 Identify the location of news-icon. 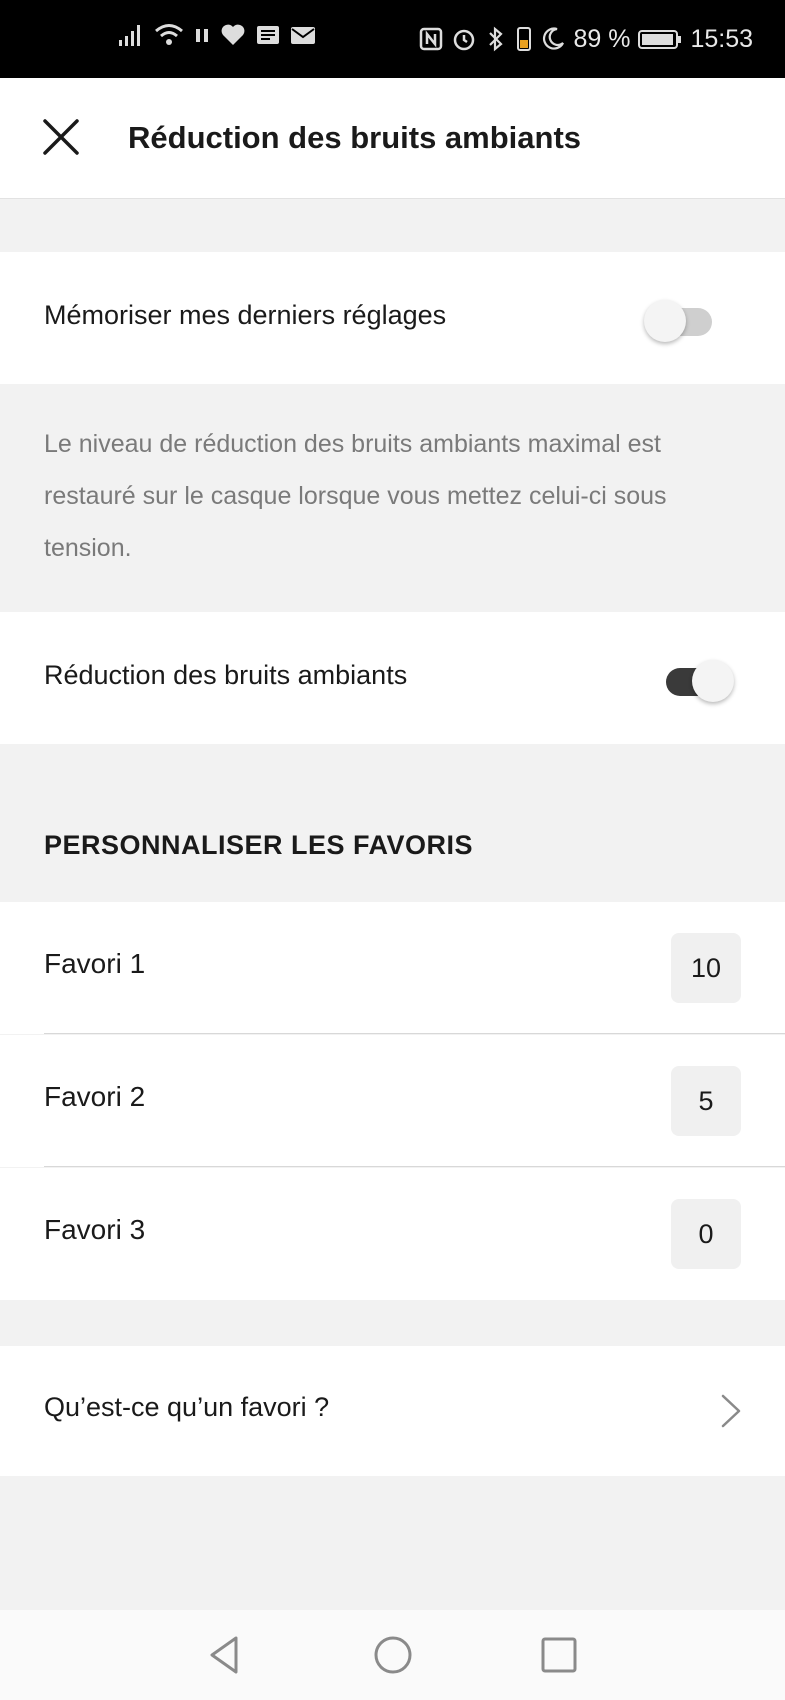
(268, 35).